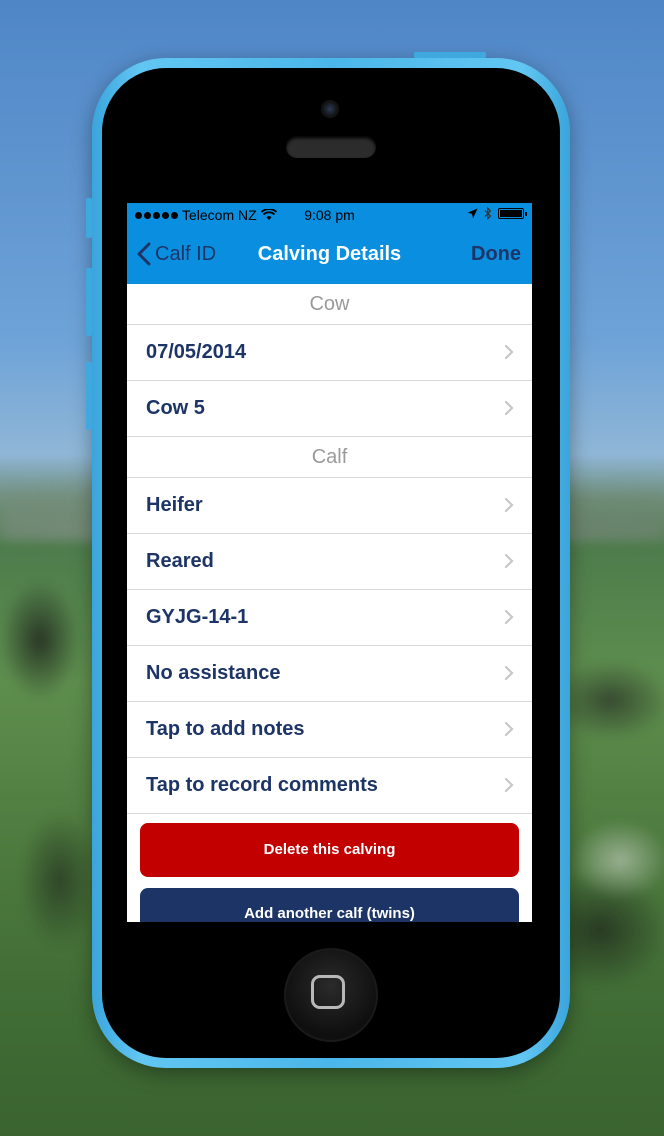 The width and height of the screenshot is (664, 1136). I want to click on assistance-row: No assistance, so click(329, 674).